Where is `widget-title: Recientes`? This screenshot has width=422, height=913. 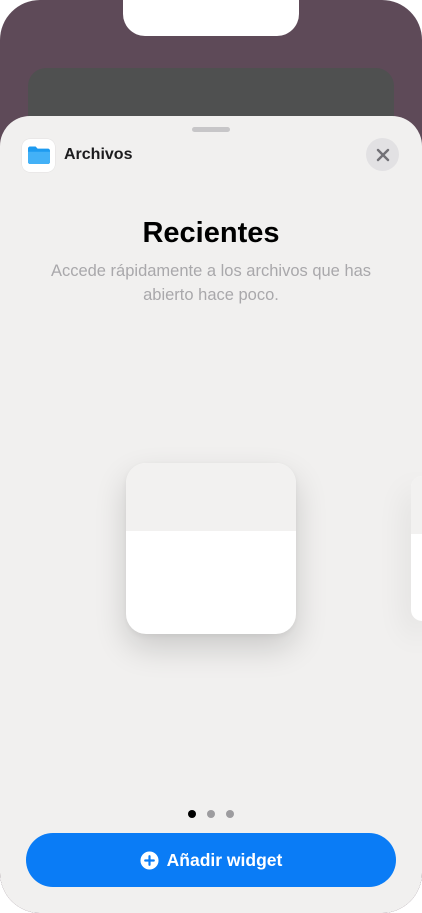 widget-title: Recientes is located at coordinates (211, 233).